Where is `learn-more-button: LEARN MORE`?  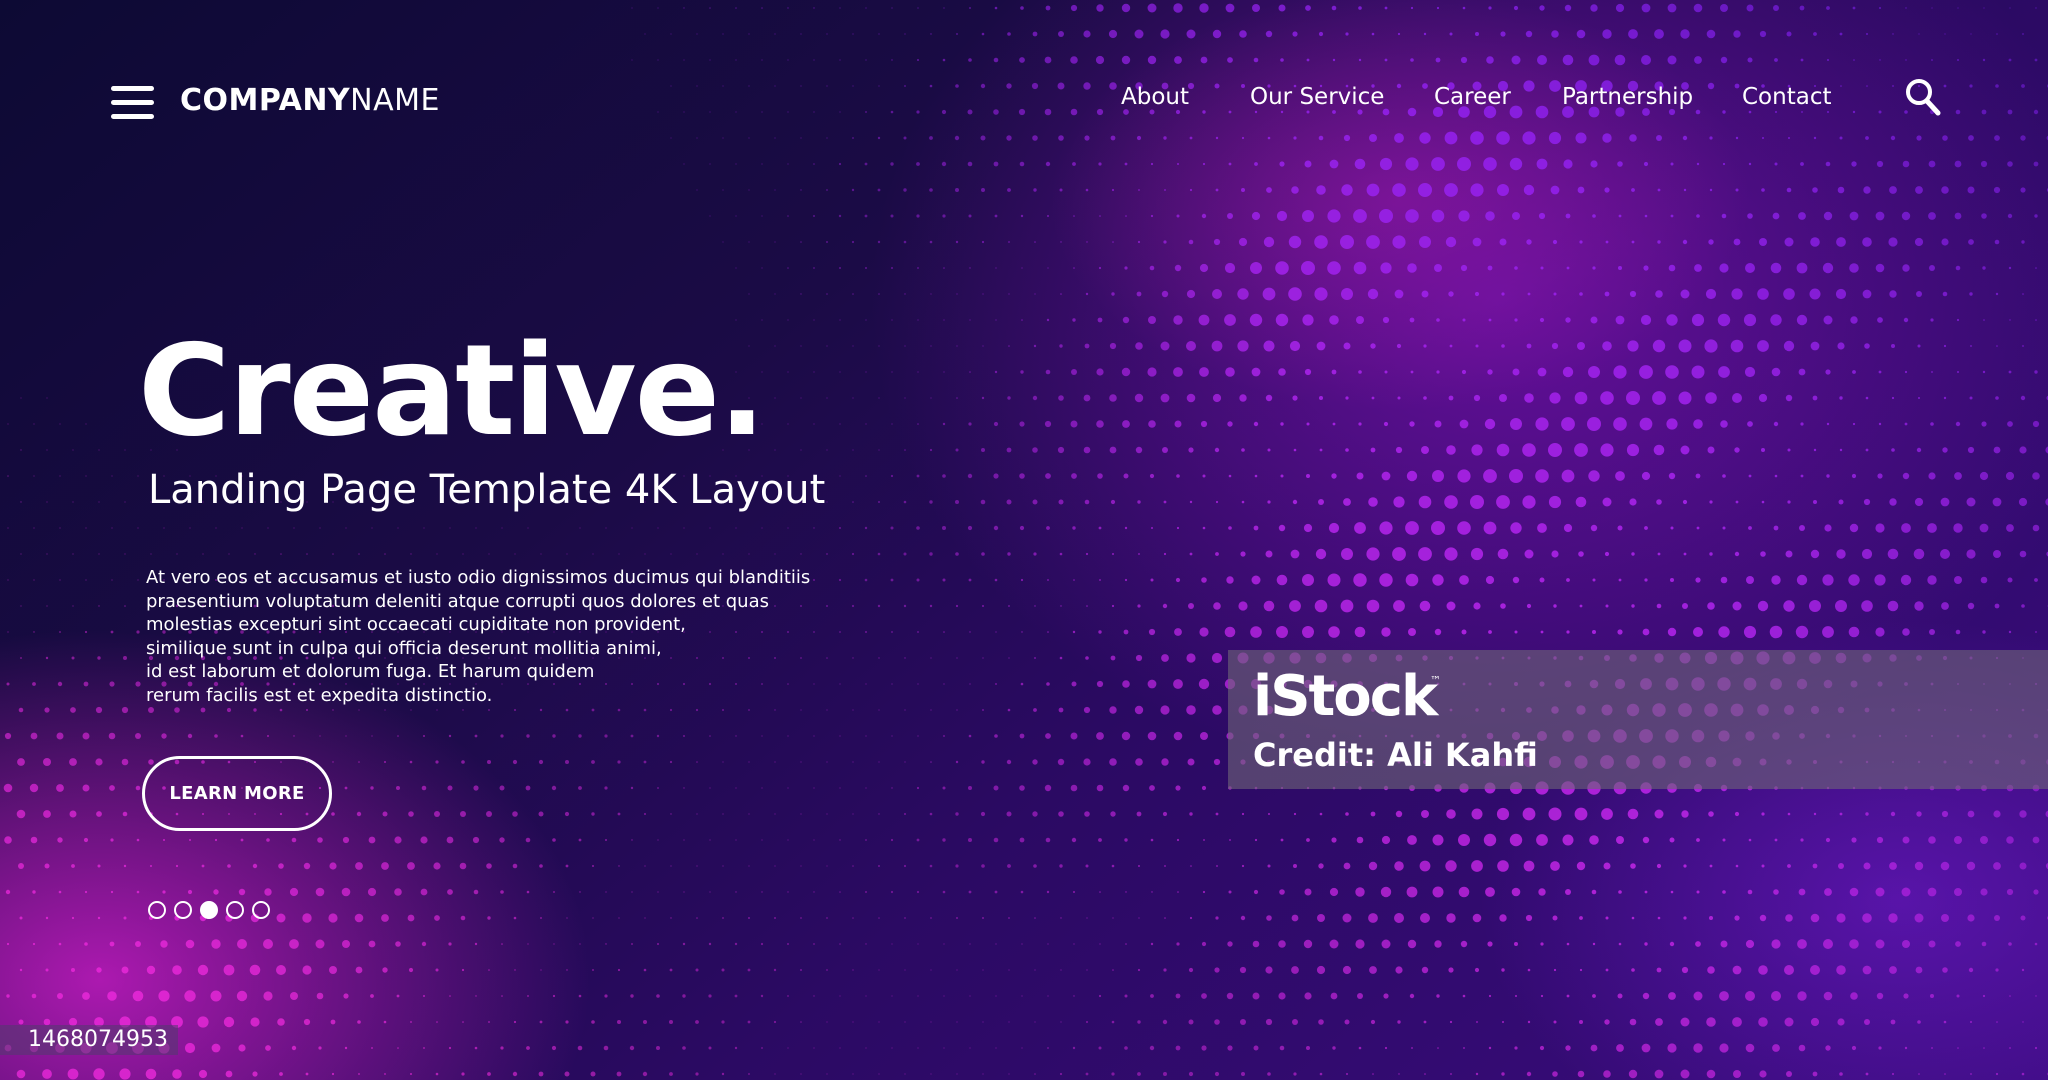
learn-more-button: LEARN MORE is located at coordinates (237, 793).